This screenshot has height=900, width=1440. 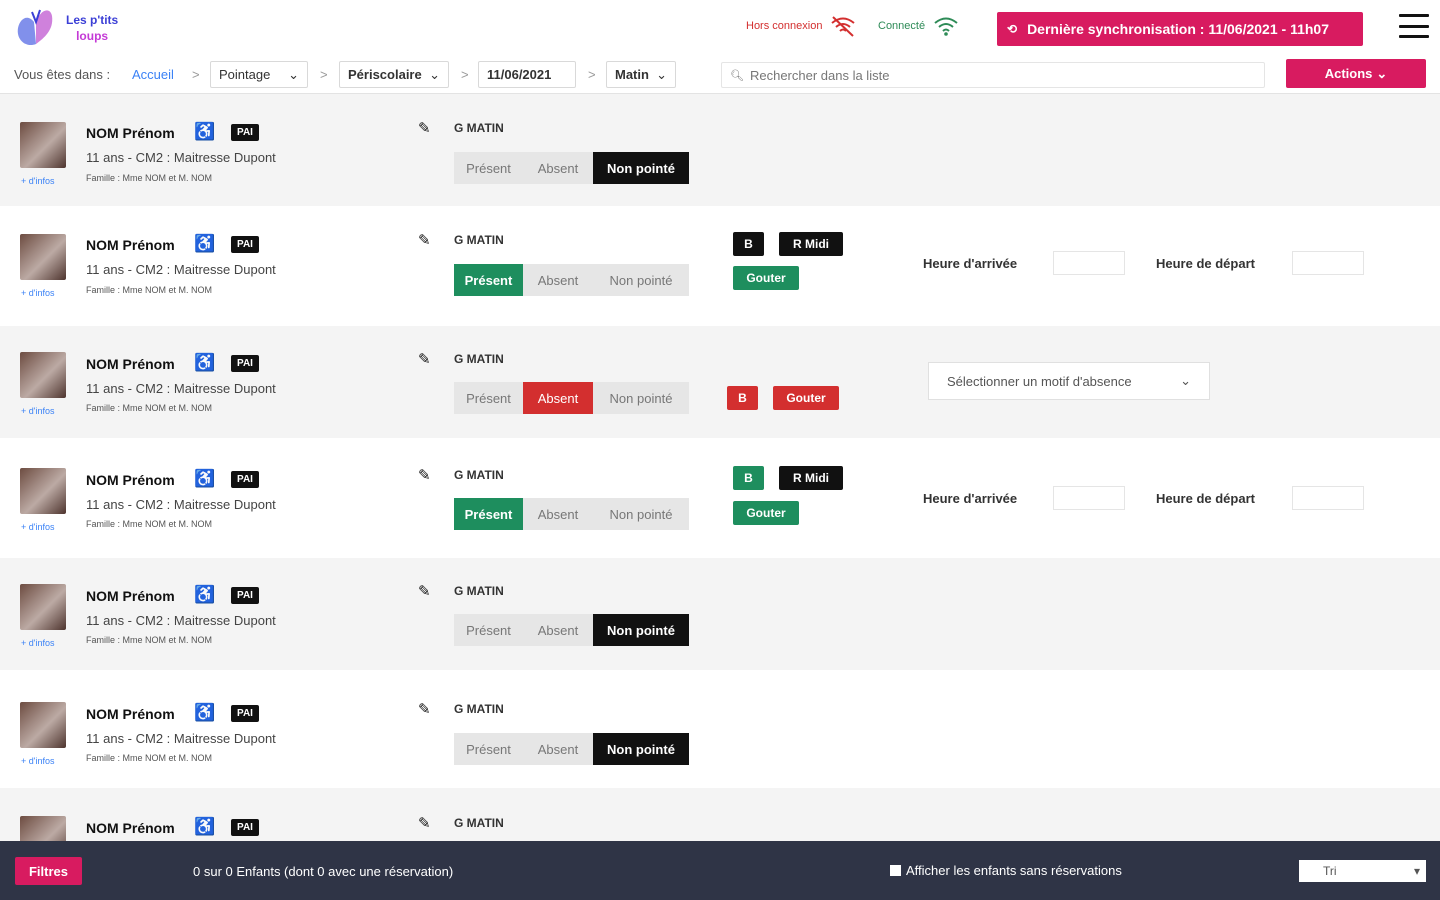 I want to click on filters-button: Filtres, so click(x=48, y=871).